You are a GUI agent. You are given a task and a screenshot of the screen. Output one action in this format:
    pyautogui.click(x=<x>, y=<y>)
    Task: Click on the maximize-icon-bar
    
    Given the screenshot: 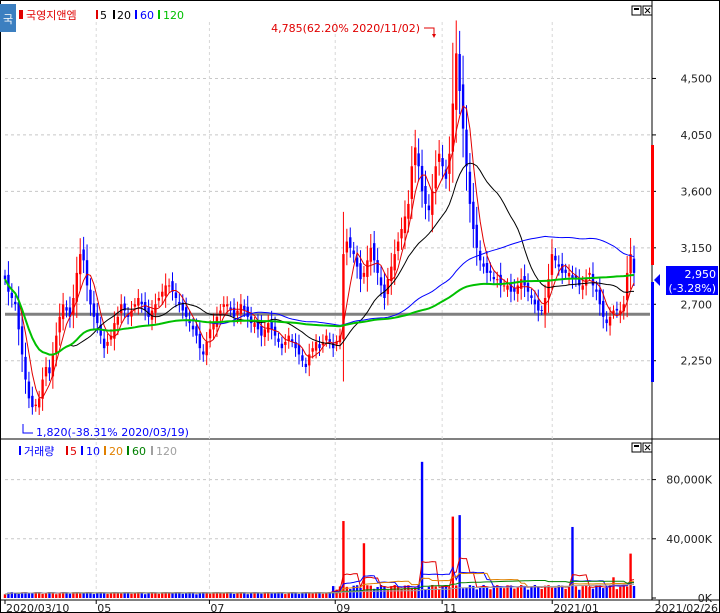 What is the action you would take?
    pyautogui.click(x=636, y=9)
    